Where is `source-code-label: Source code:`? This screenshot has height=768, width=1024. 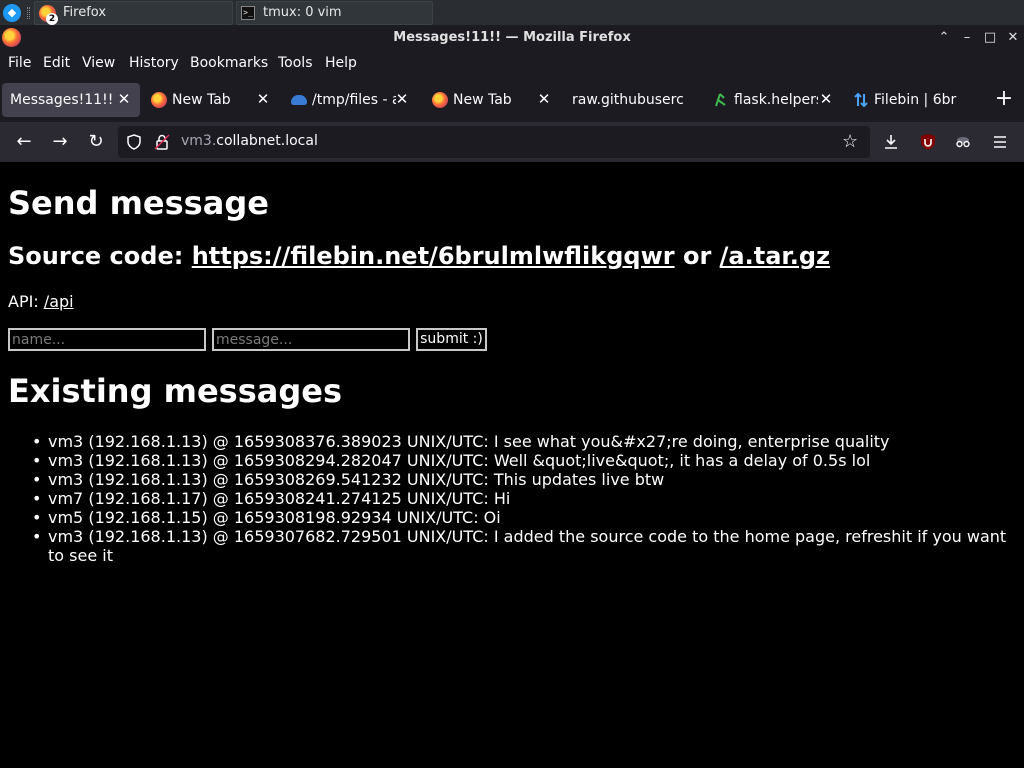
source-code-label: Source code: is located at coordinates (100, 256).